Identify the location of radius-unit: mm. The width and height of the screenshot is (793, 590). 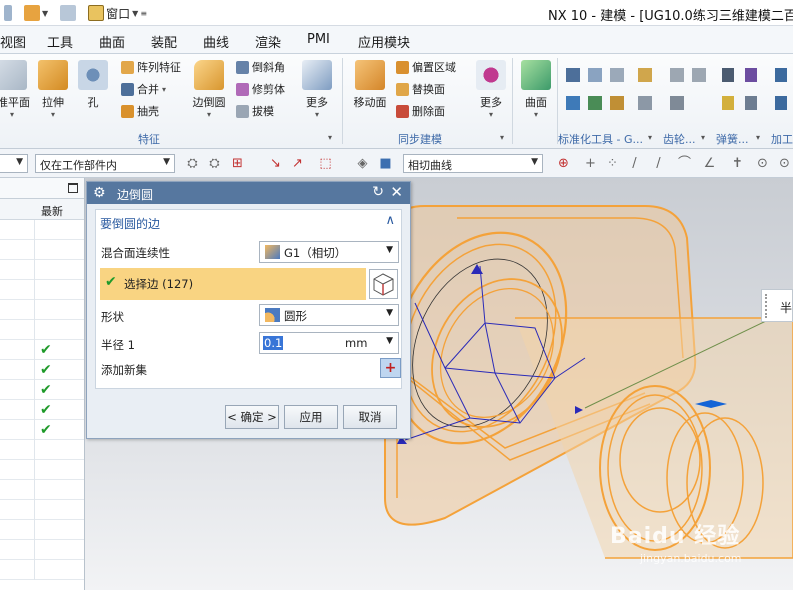
(356, 343).